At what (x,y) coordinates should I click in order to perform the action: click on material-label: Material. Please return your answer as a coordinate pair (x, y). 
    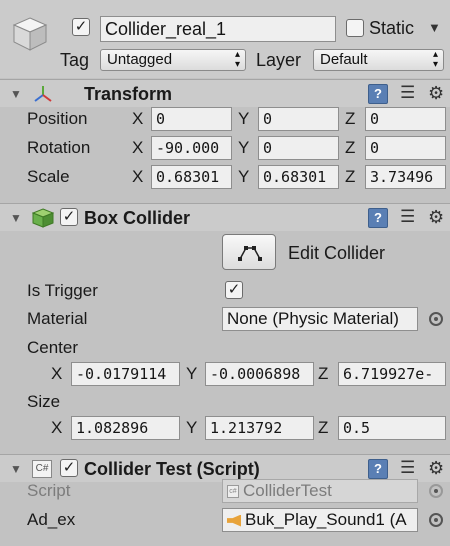
    Looking at the image, I should click on (57, 318).